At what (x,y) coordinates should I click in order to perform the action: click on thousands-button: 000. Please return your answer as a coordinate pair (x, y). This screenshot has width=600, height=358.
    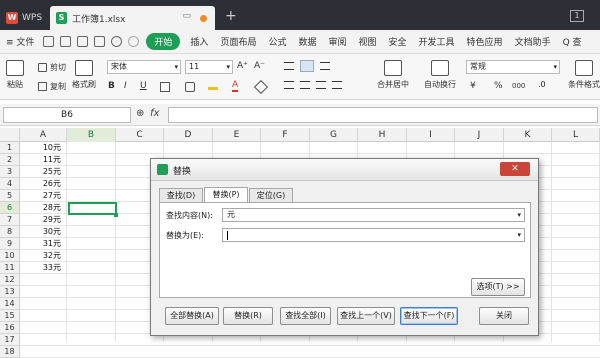
    Looking at the image, I should click on (518, 86).